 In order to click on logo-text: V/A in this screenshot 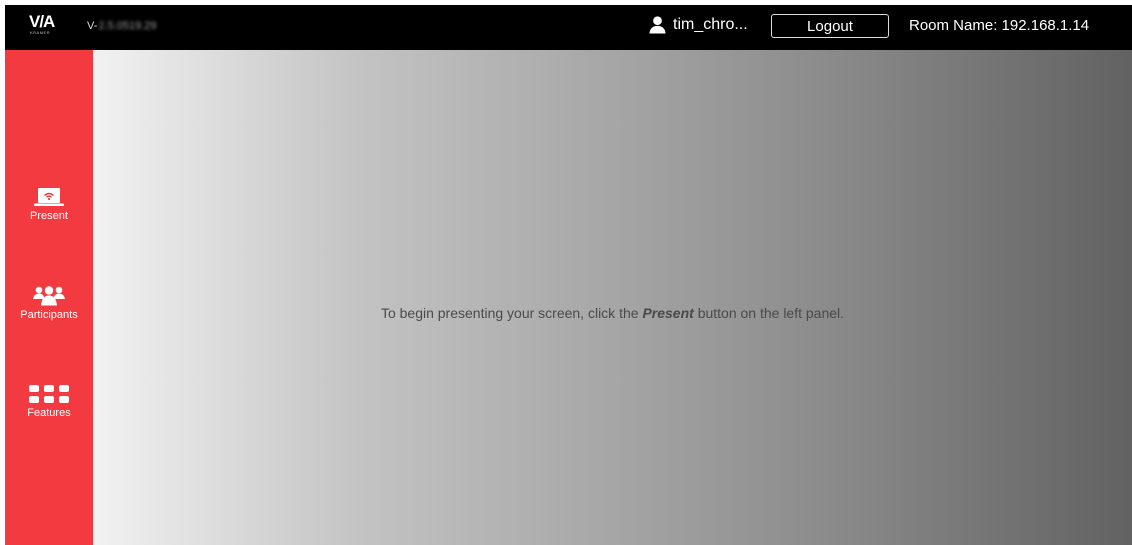, I will do `click(42, 21)`.